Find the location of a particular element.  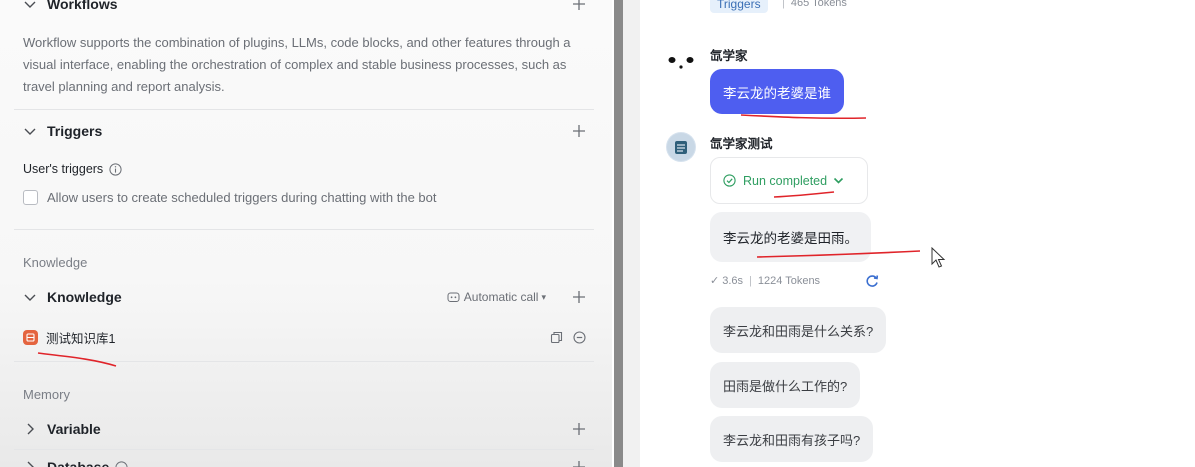

run-status-toggle: Run completed is located at coordinates (789, 180).